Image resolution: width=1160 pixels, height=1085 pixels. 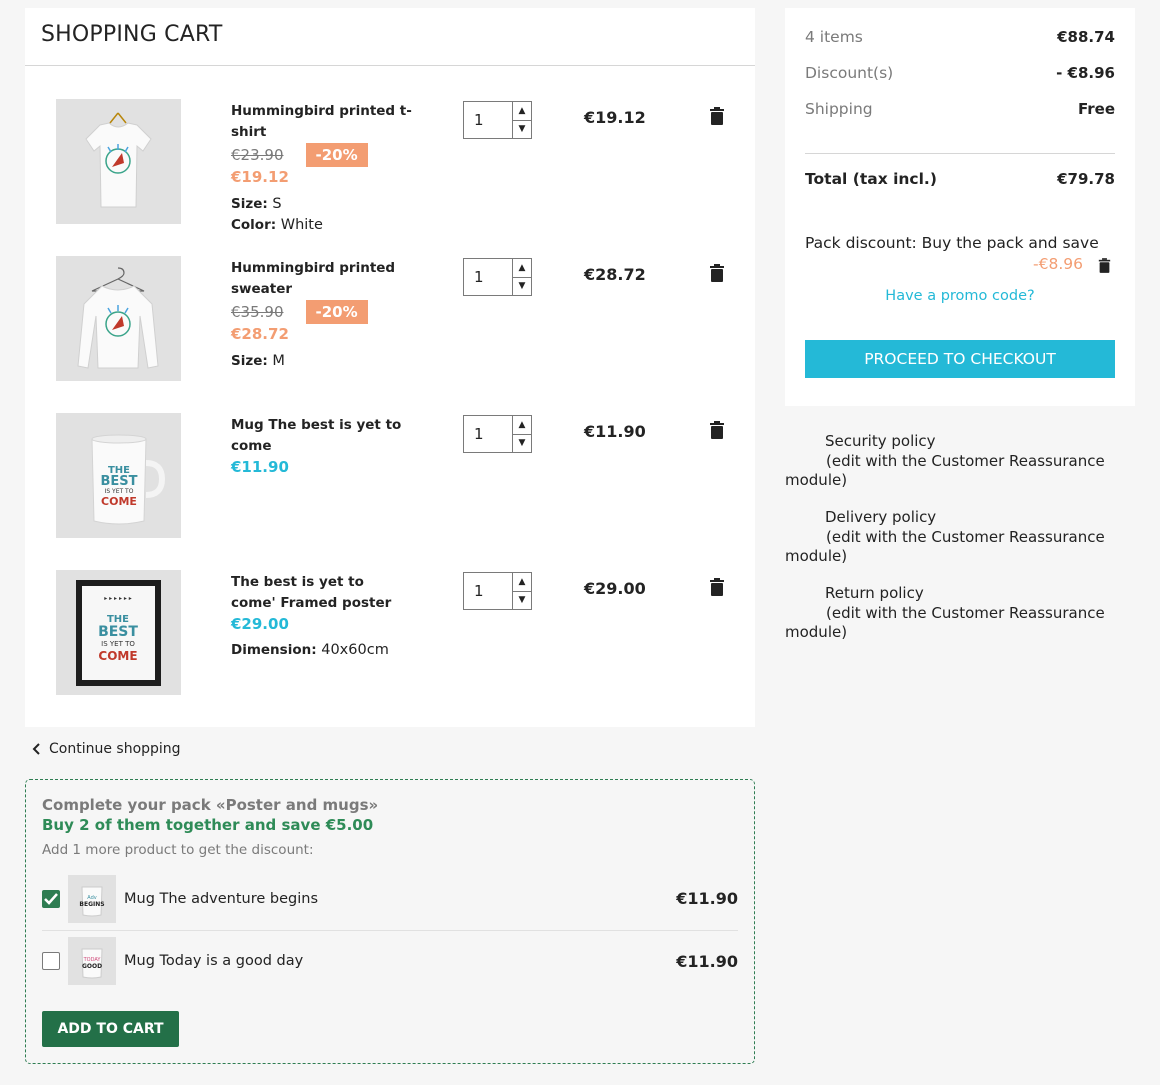 I want to click on shipping-label: Shipping, so click(x=839, y=109).